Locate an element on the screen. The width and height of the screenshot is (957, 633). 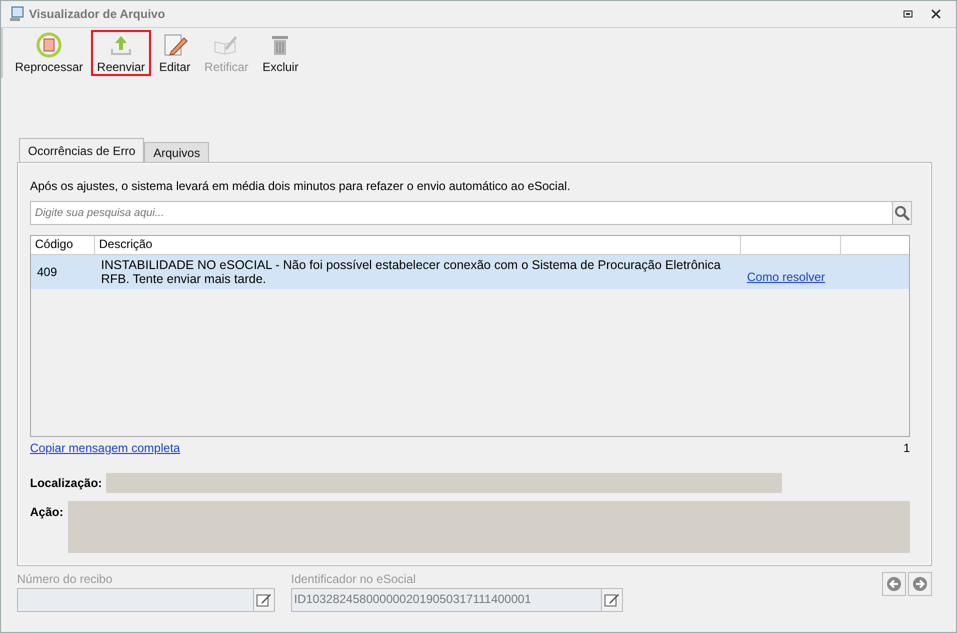
receipt-number-field is located at coordinates (146, 600).